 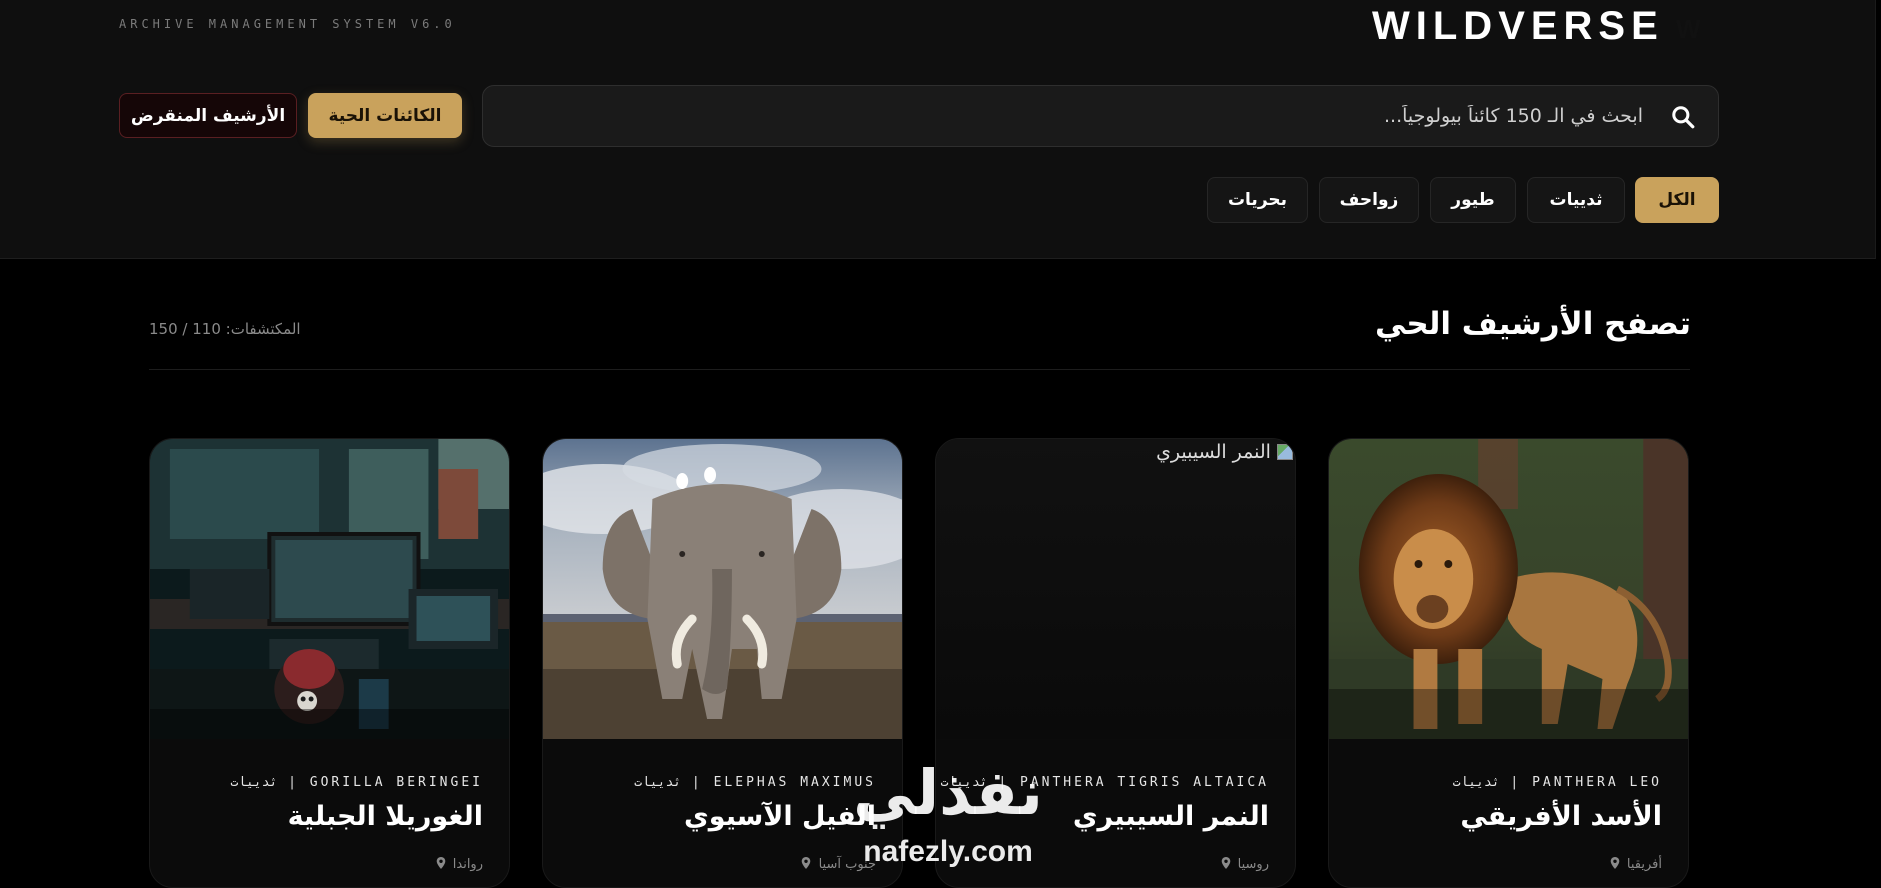 What do you see at coordinates (329, 589) in the screenshot?
I see `card-image-gorilla` at bounding box center [329, 589].